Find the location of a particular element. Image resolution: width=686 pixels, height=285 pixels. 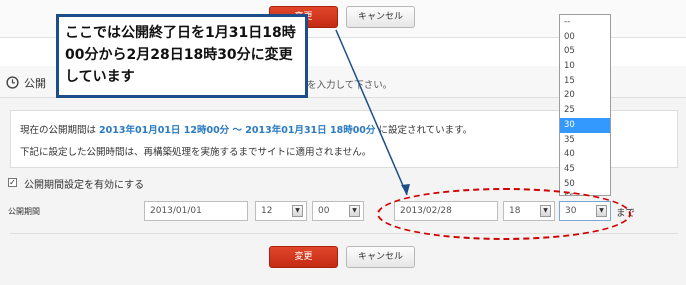

minute-option: 00 is located at coordinates (585, 37).